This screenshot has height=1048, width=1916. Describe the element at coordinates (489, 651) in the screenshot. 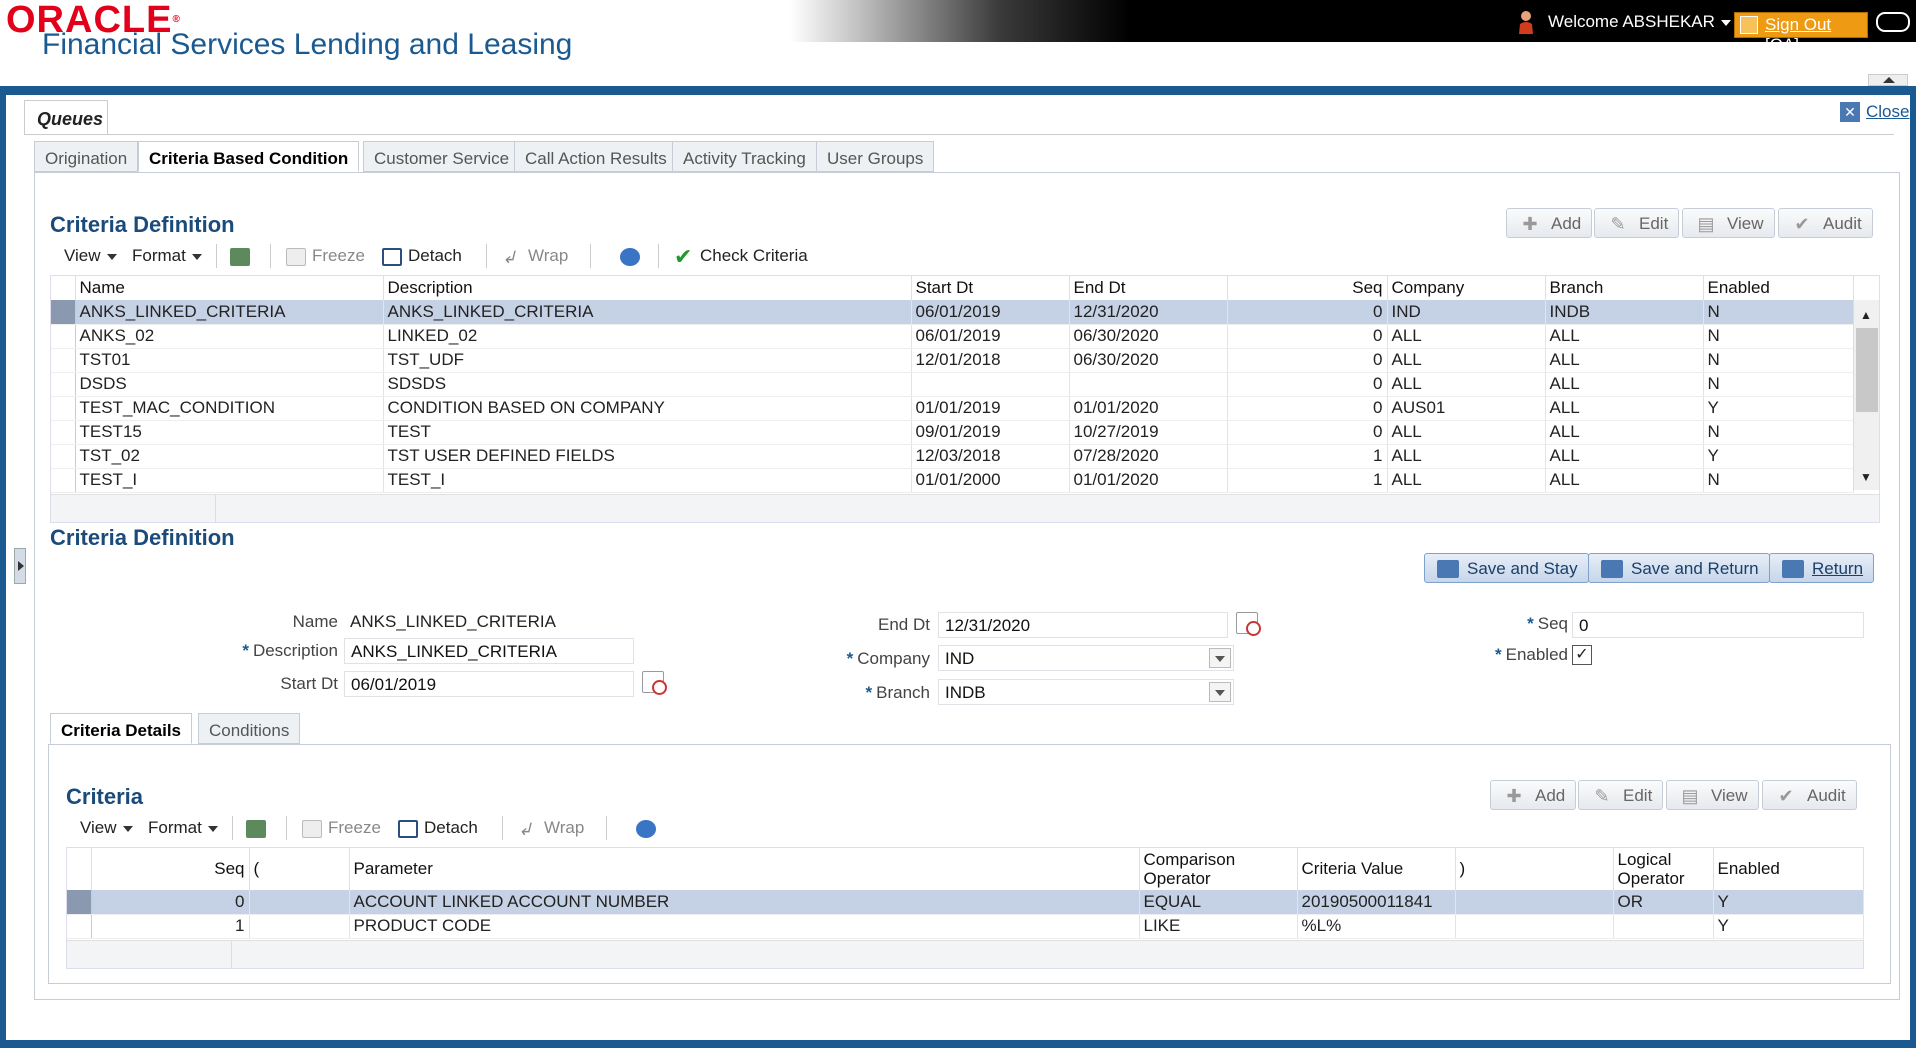

I see `description-input: ANKS_LINKED_CRITERIA` at that location.